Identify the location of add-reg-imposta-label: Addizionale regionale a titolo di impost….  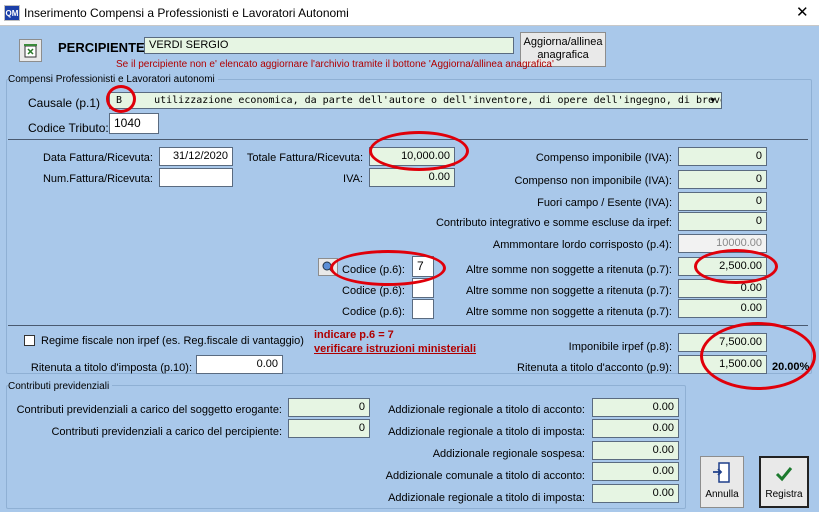
(486, 432).